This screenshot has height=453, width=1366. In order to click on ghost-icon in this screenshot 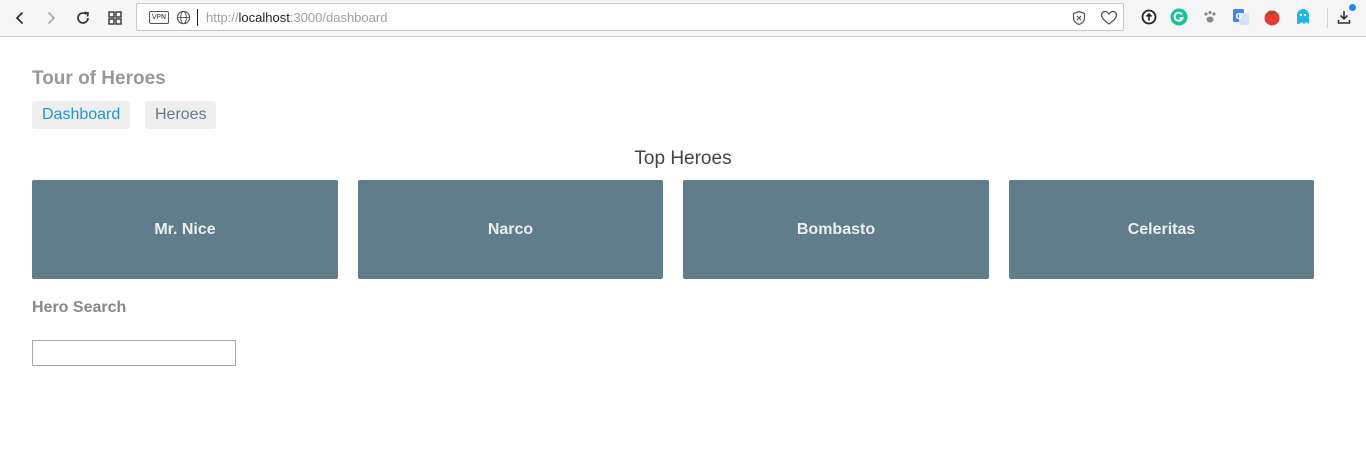, I will do `click(1303, 16)`.